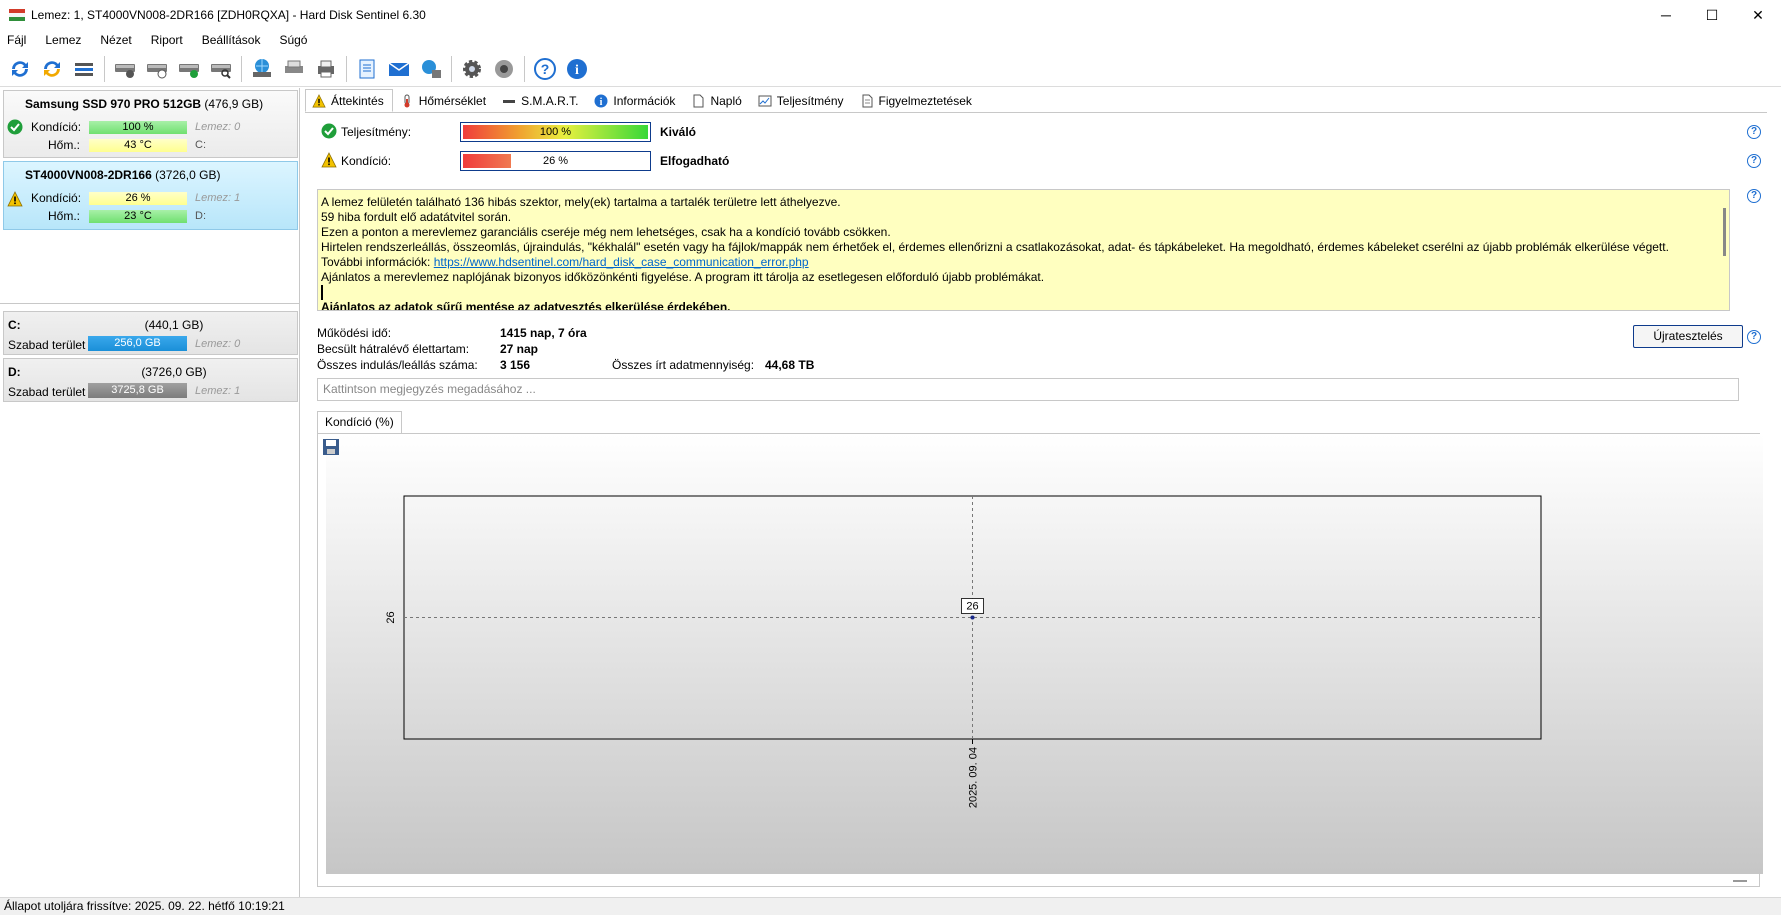  What do you see at coordinates (137, 390) in the screenshot?
I see `free-space-bar: 3725,8 GB` at bounding box center [137, 390].